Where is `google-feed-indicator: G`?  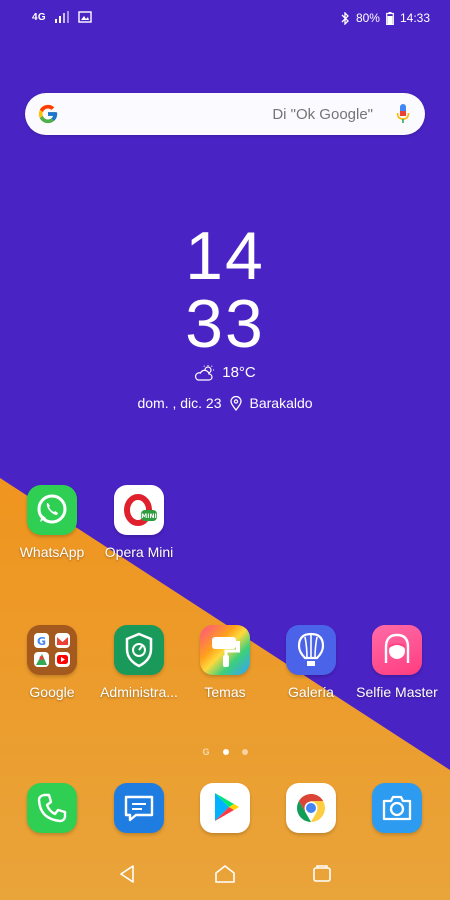 google-feed-indicator: G is located at coordinates (205, 752).